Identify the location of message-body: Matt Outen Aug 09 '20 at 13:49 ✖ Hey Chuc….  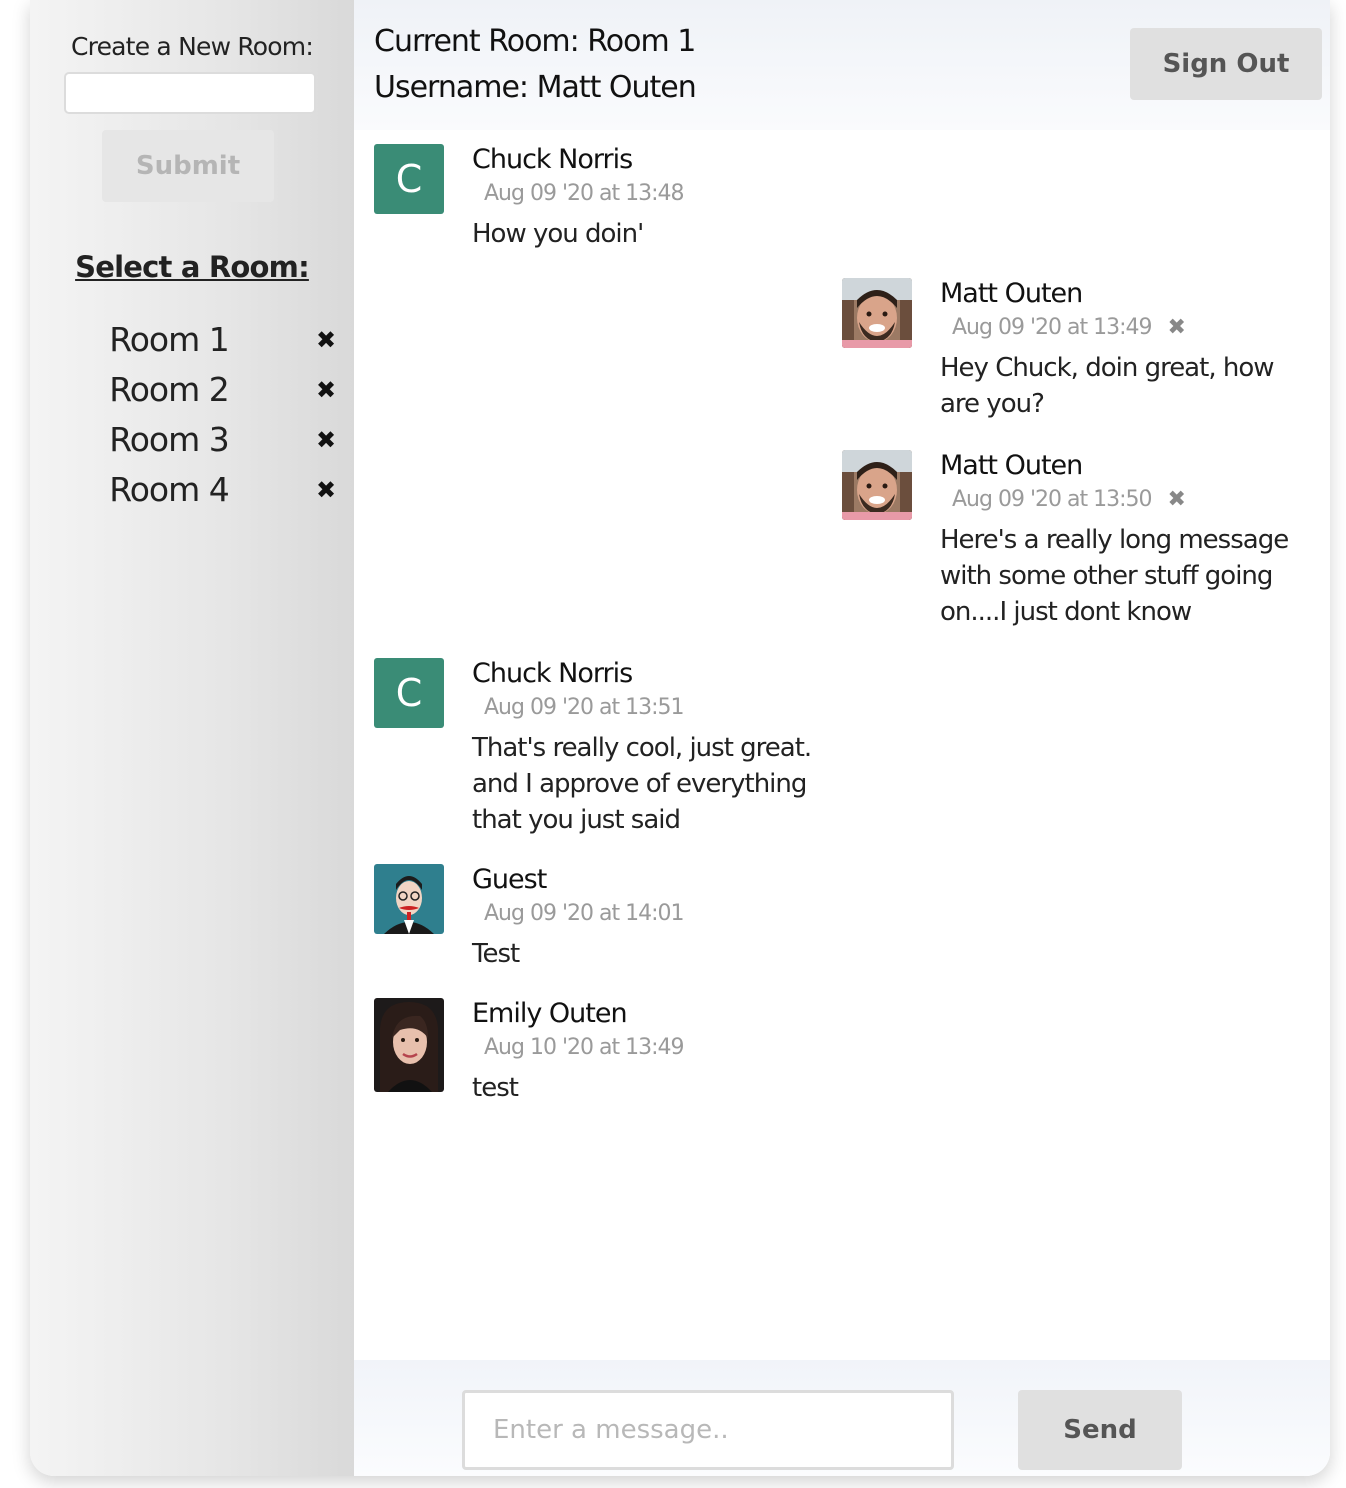
(1115, 350).